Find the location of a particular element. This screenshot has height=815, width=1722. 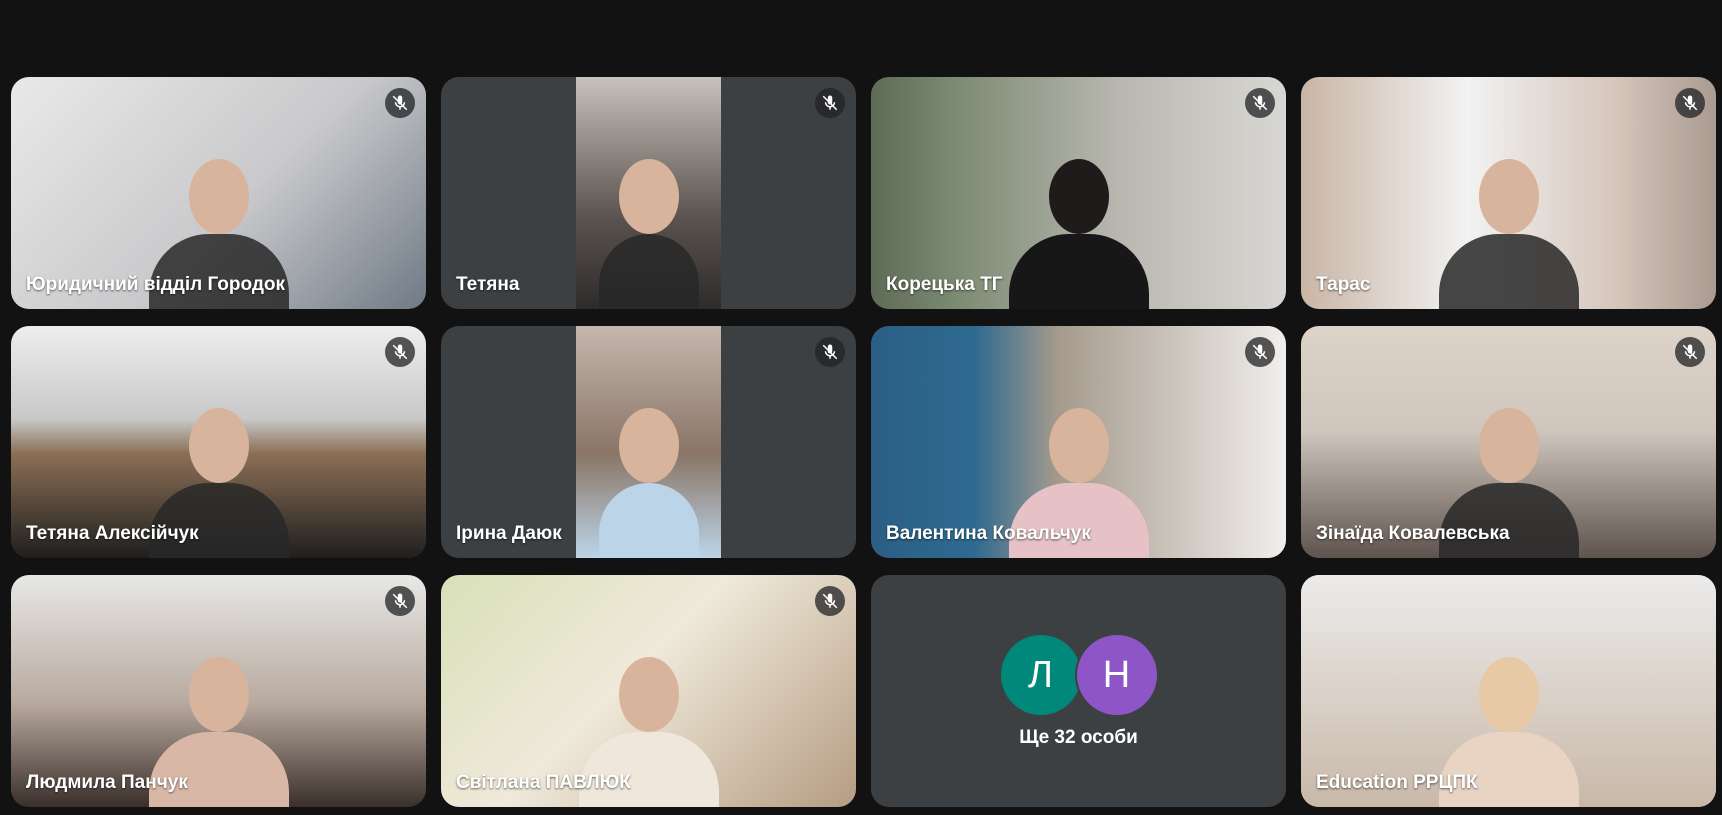

participant-tile: Ірина Даюк is located at coordinates (648, 442).